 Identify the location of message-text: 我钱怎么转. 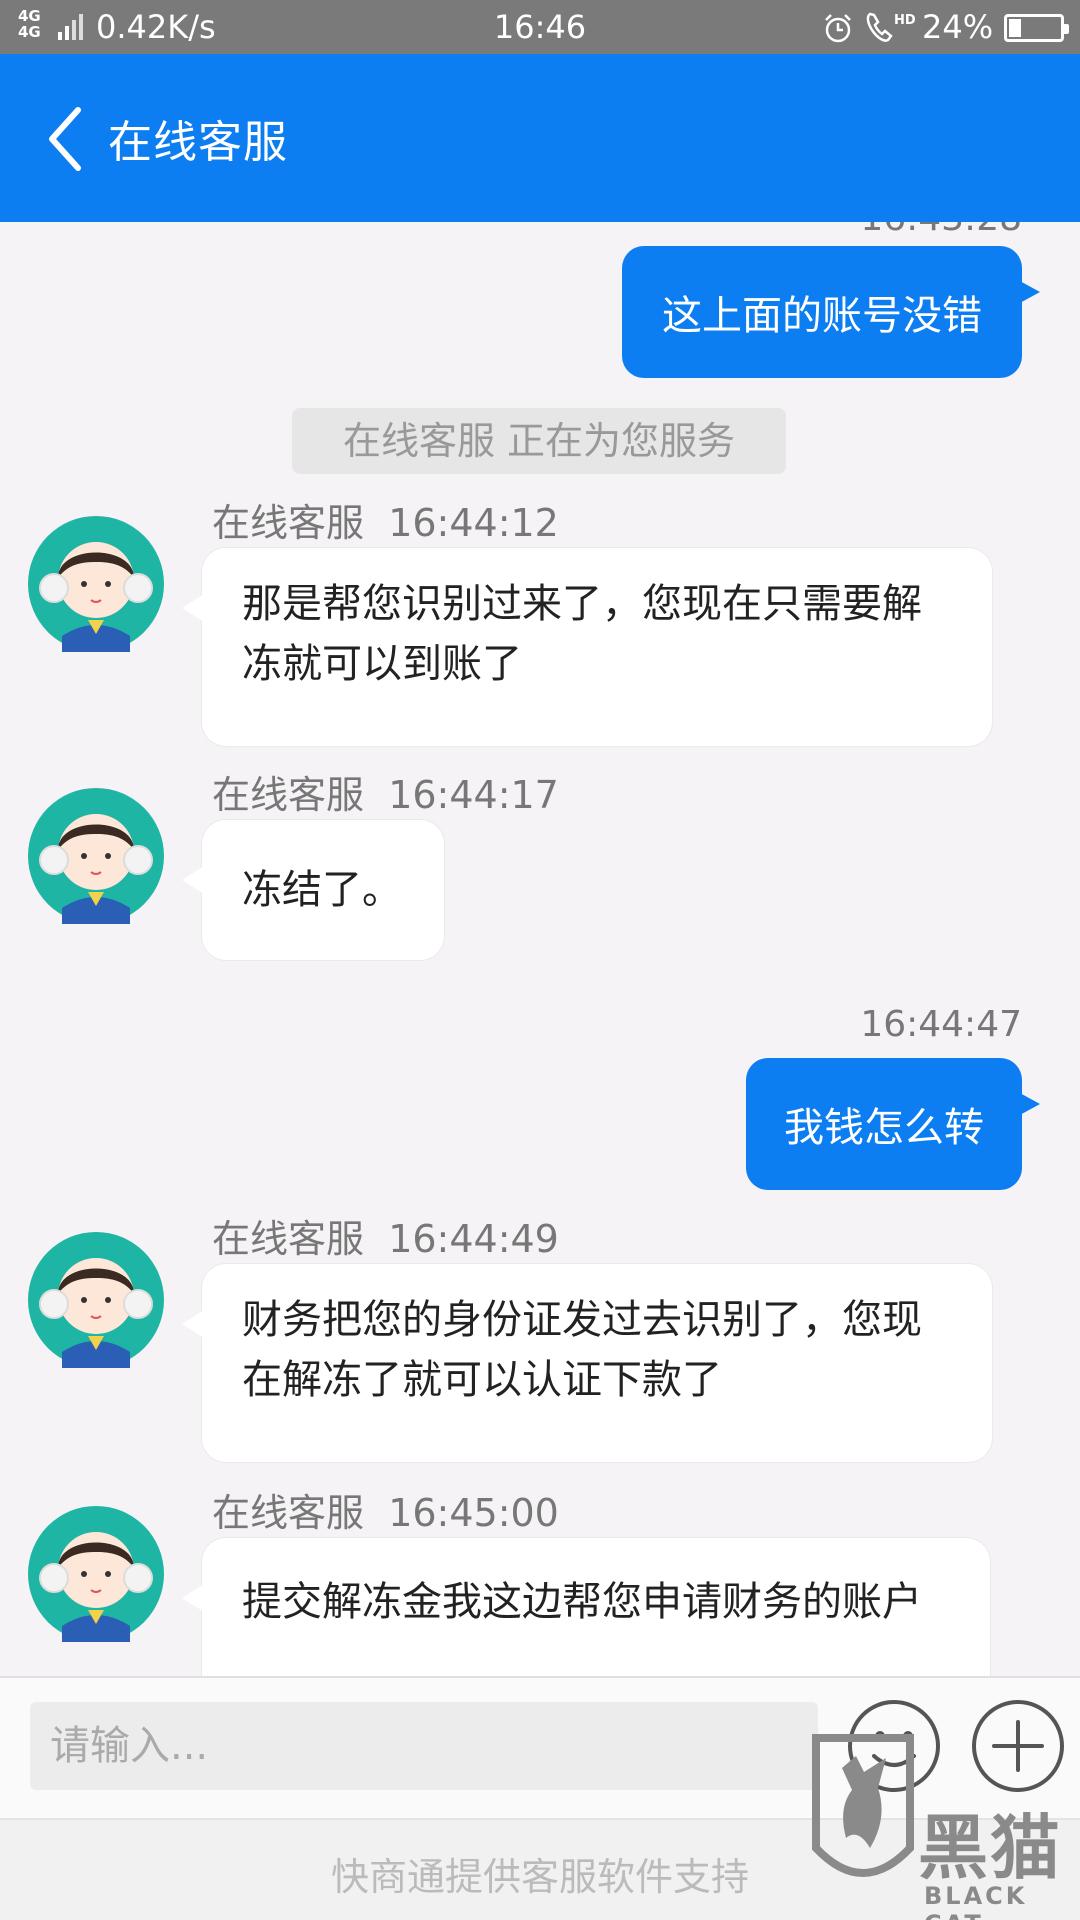
(884, 1128).